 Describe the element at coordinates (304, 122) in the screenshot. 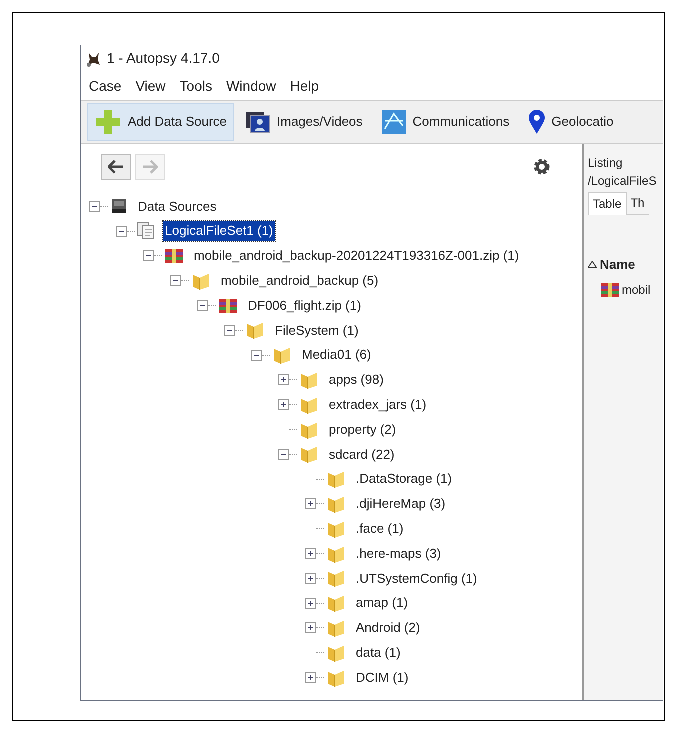

I see `toolbar-button: Images/Videos` at that location.